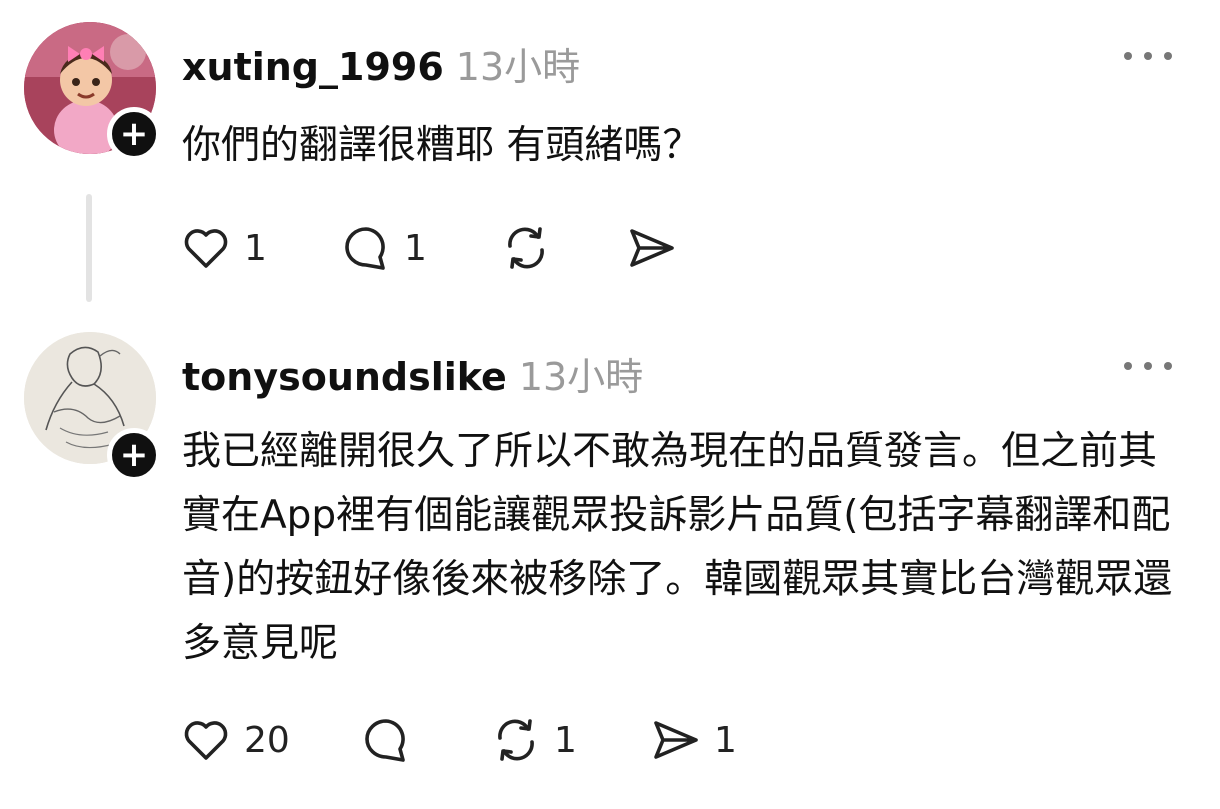 The height and width of the screenshot is (809, 1220). I want to click on like-button: 20, so click(235, 740).